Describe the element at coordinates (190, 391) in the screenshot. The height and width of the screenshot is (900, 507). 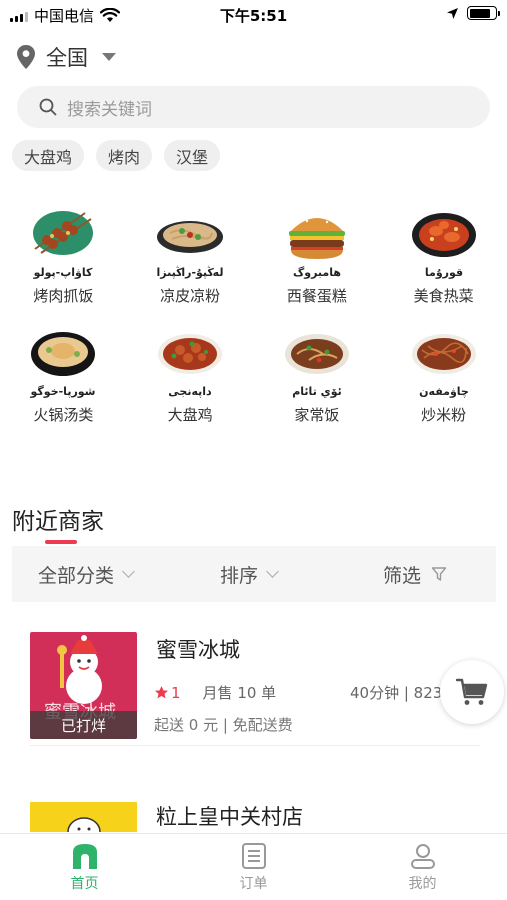
I see `category-uyghur: داپەنجى` at that location.